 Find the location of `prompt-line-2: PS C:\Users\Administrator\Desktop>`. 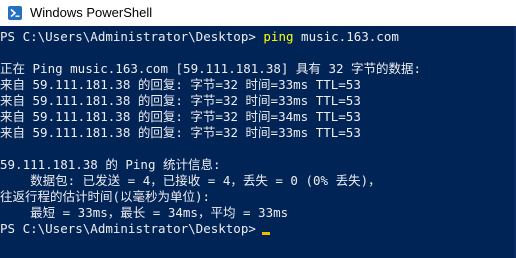

prompt-line-2: PS C:\Users\Administrator\Desktop> is located at coordinates (135, 229).